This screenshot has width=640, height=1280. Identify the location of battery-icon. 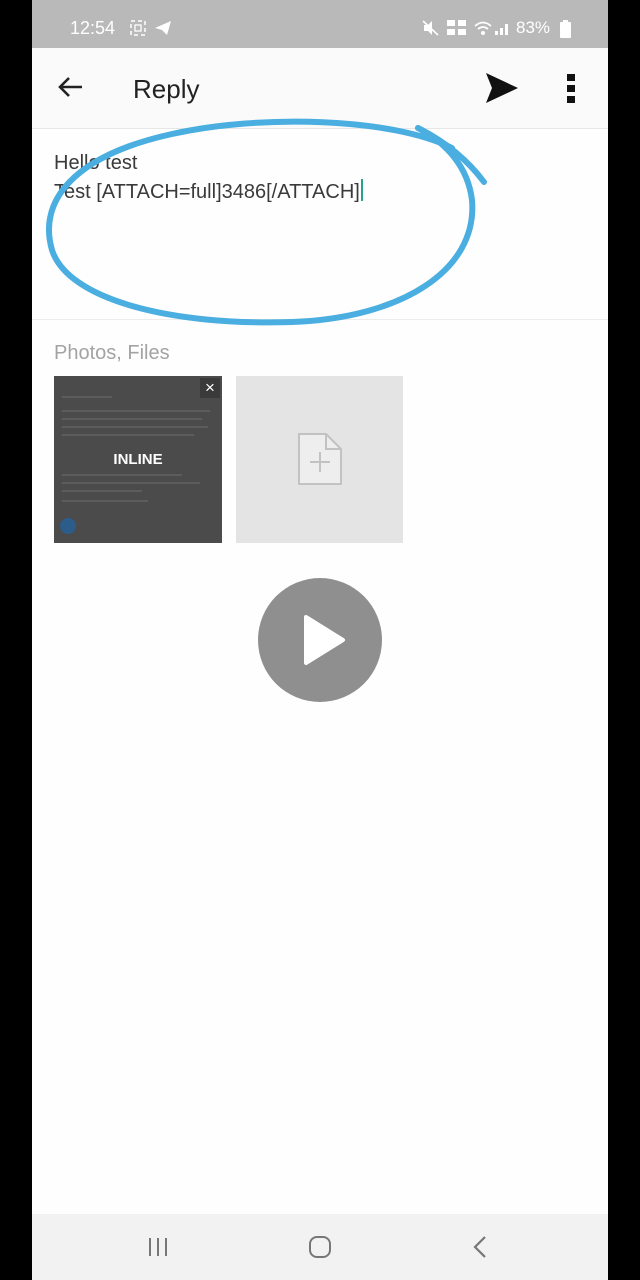
(565, 31).